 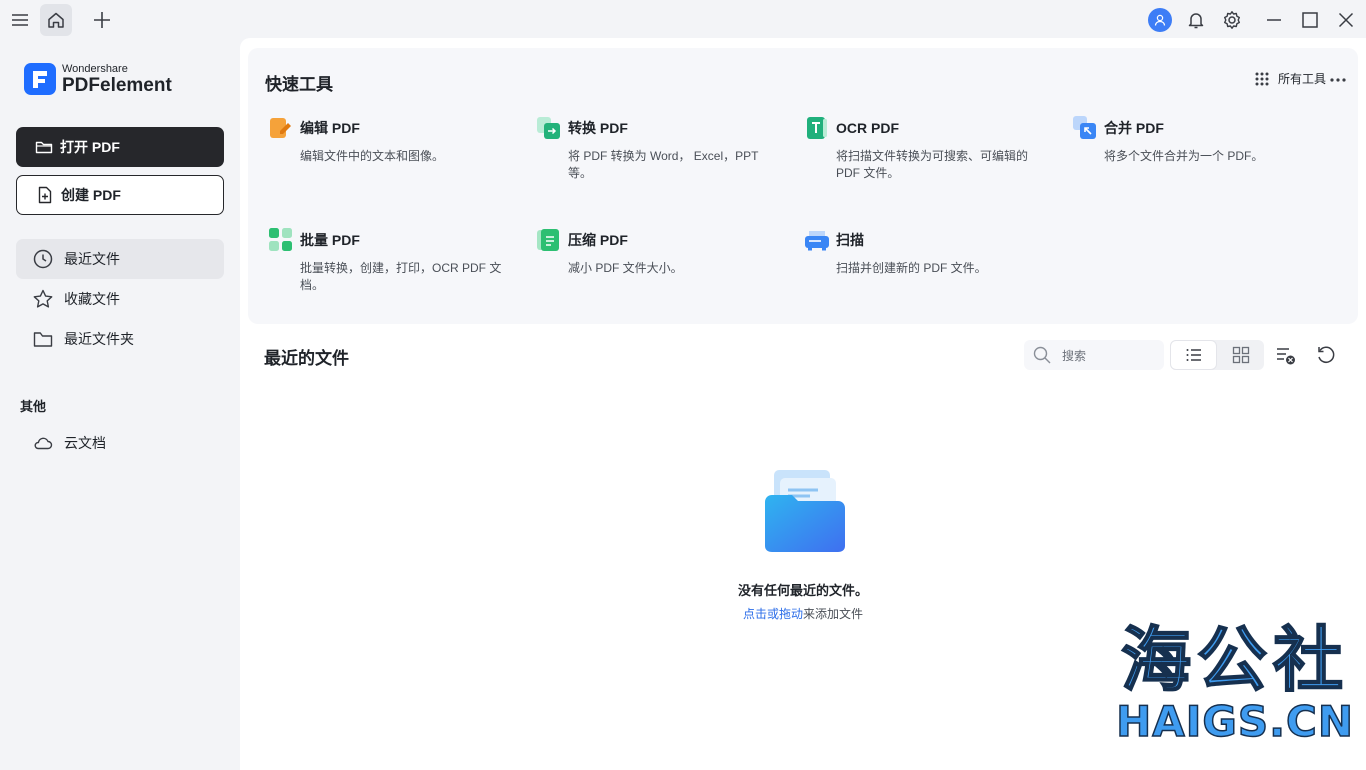 What do you see at coordinates (1160, 20) in the screenshot?
I see `avatar-icon` at bounding box center [1160, 20].